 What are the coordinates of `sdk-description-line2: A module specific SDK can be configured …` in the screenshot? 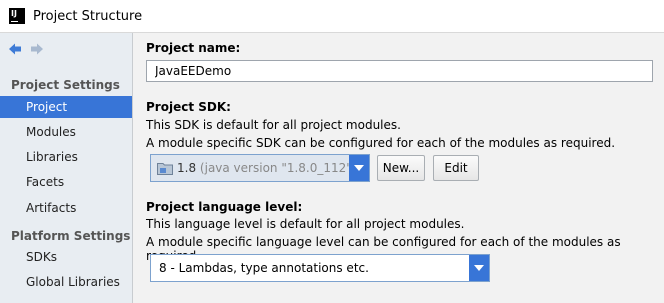 It's located at (381, 143).